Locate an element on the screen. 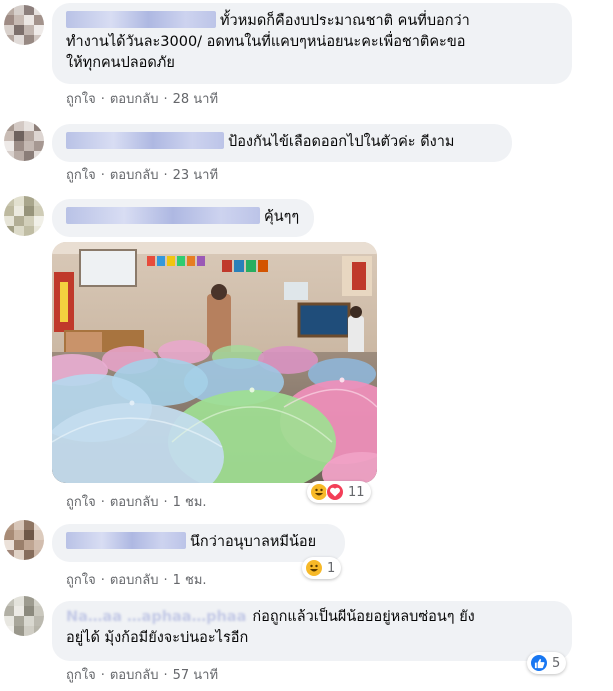 The width and height of the screenshot is (613, 691). reaction-count: 11 is located at coordinates (356, 492).